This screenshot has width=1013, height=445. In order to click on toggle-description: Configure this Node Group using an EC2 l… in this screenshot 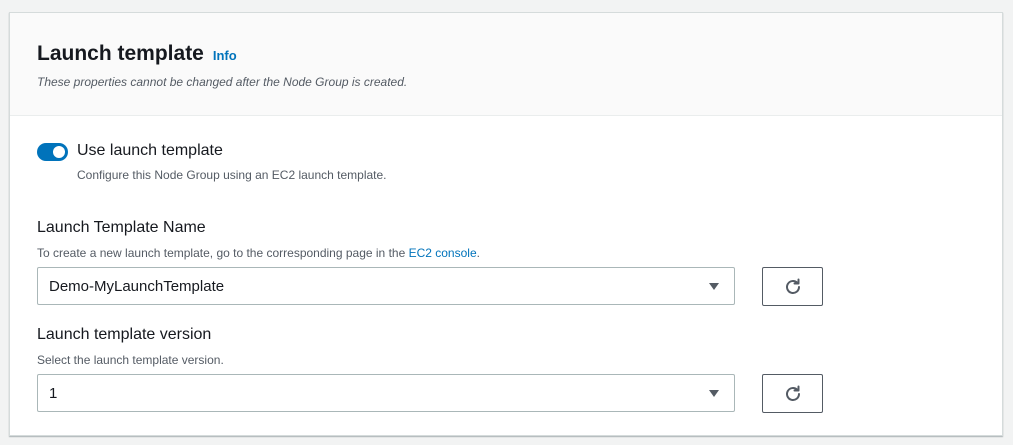, I will do `click(232, 175)`.